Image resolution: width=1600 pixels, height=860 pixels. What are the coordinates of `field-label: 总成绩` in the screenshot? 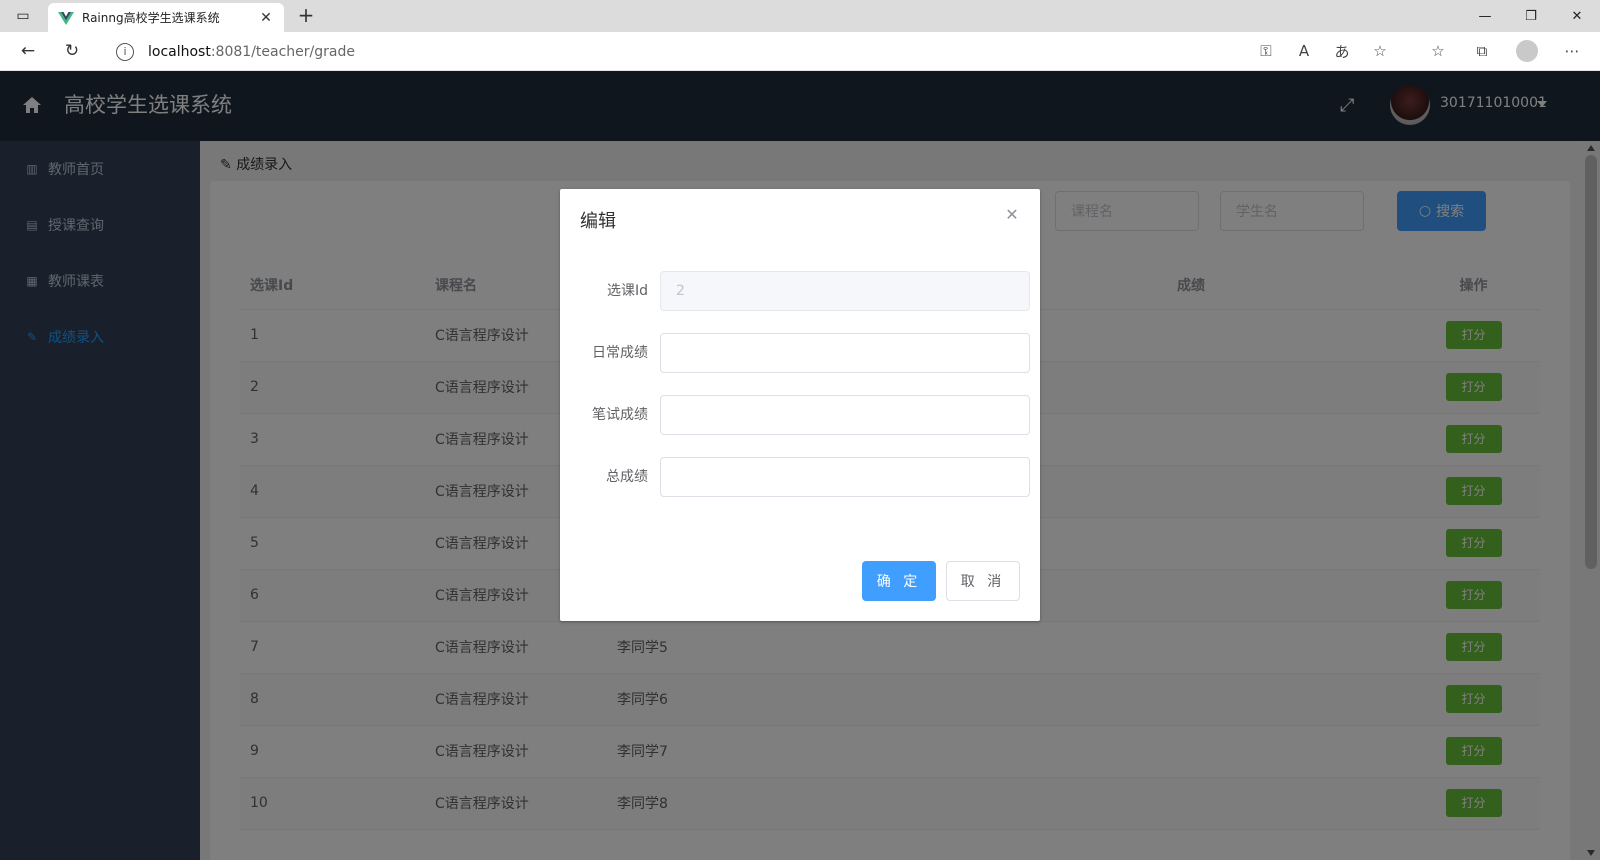 It's located at (627, 477).